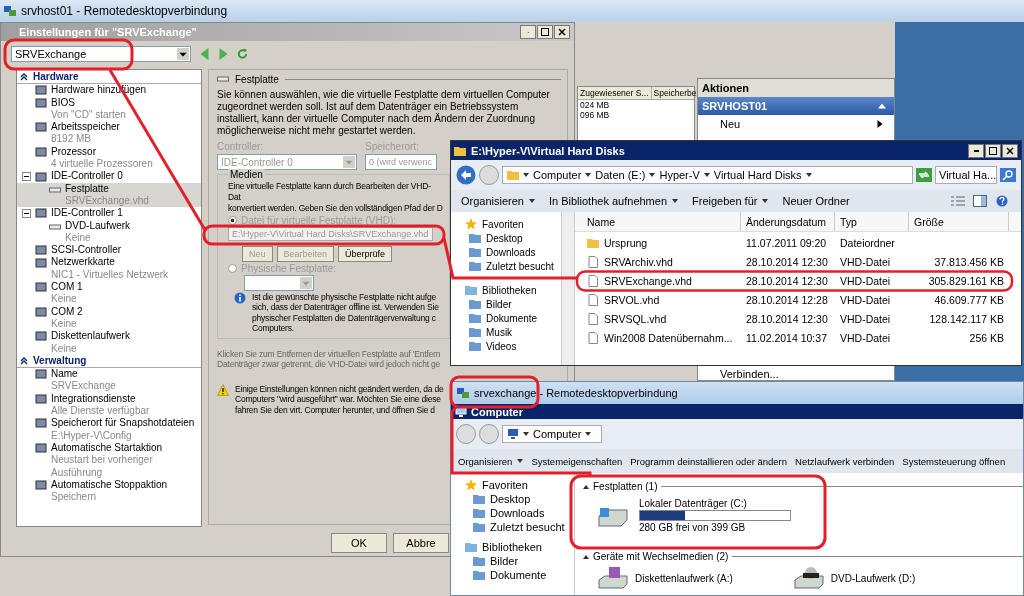  I want to click on section-header: Hardware, so click(109, 78).